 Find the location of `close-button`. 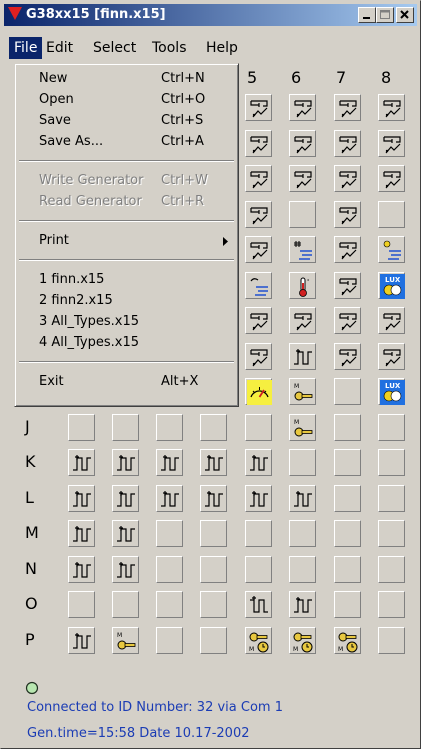

close-button is located at coordinates (405, 15).